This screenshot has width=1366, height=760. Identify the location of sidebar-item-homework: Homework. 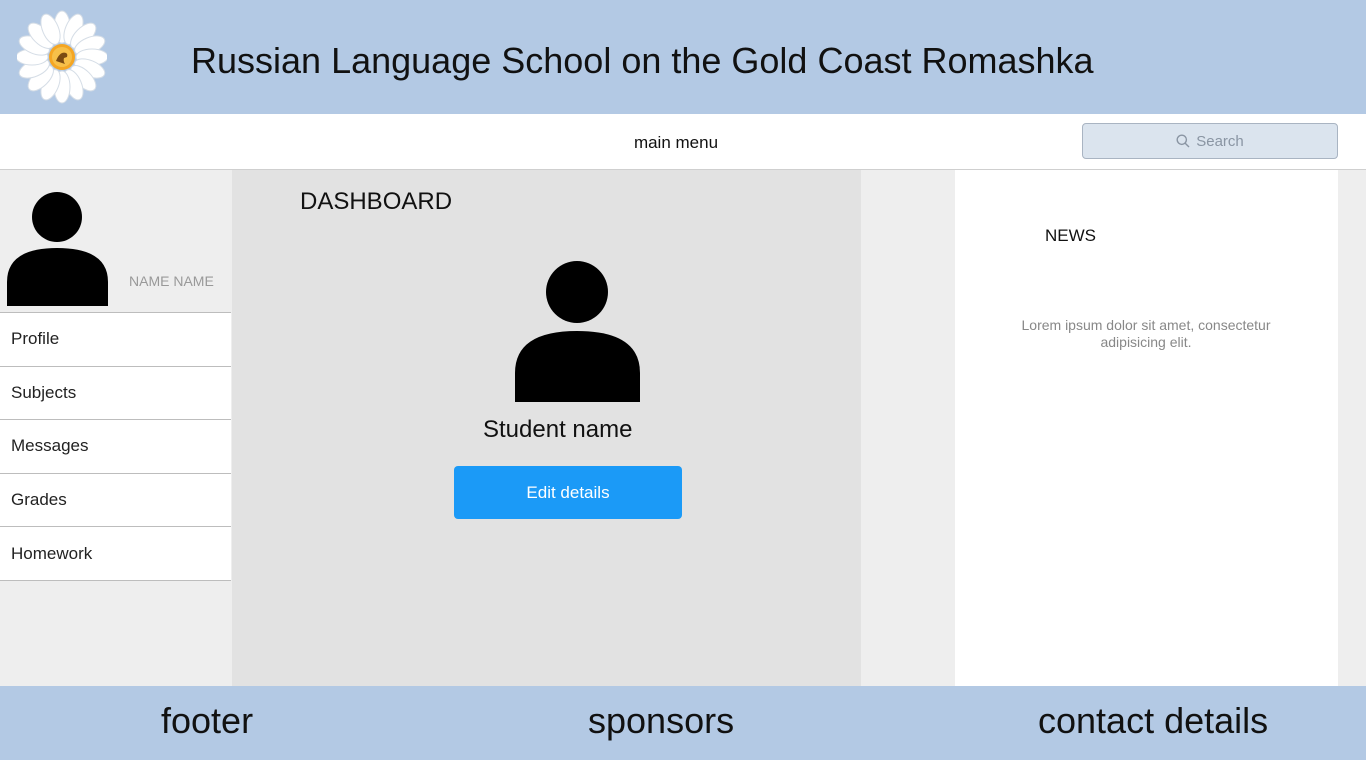
(115, 554).